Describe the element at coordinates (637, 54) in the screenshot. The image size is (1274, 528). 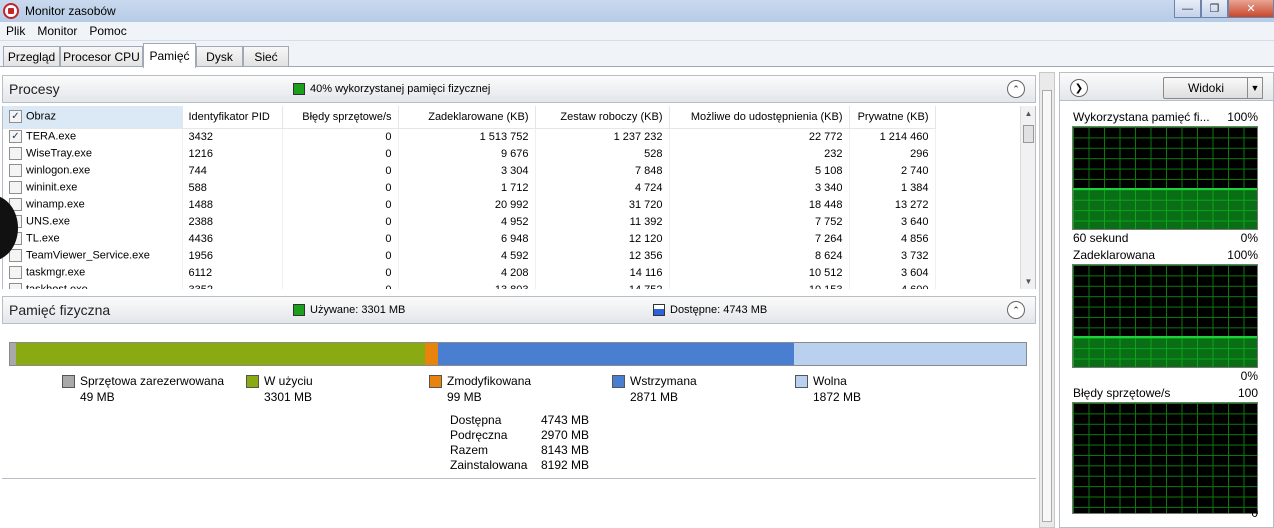
I see `tab-bar: Przegląd Procesor CPU Pamięć Dysk Sieć` at that location.